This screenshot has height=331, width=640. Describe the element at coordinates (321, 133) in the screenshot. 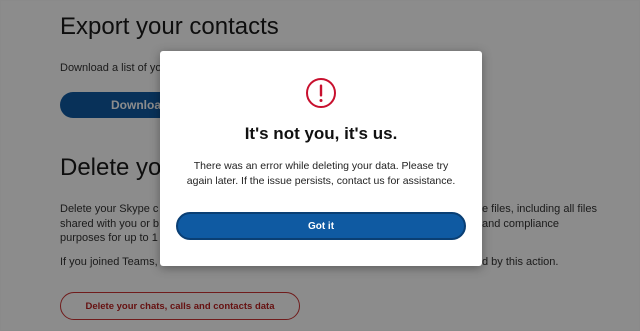

I see `dialog-title: It's not you, it's us.` at that location.